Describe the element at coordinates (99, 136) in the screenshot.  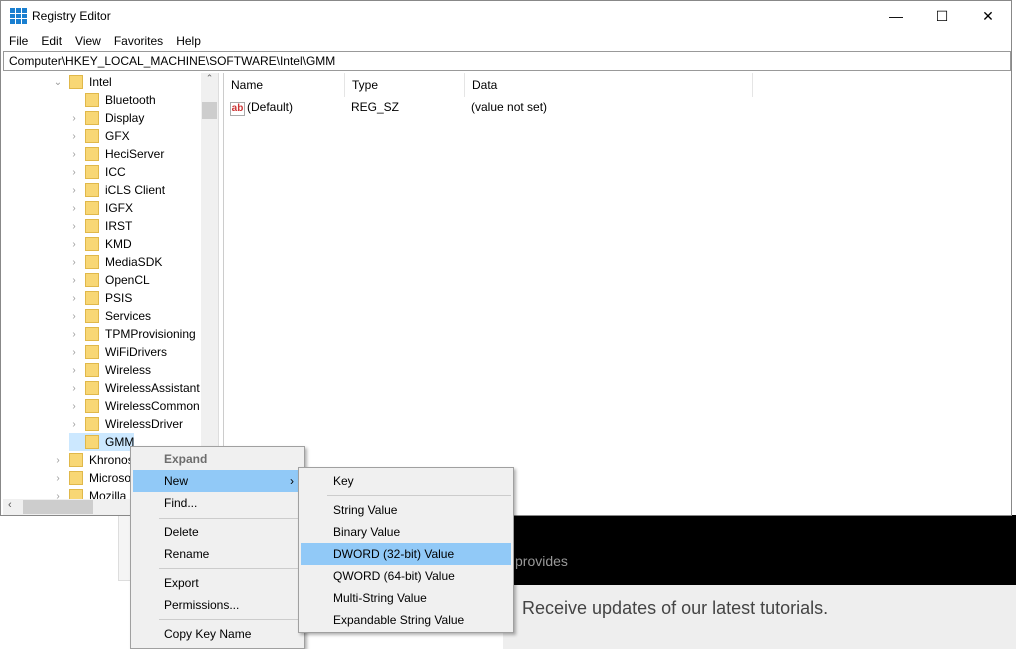
I see `tree-item: › GFX` at that location.